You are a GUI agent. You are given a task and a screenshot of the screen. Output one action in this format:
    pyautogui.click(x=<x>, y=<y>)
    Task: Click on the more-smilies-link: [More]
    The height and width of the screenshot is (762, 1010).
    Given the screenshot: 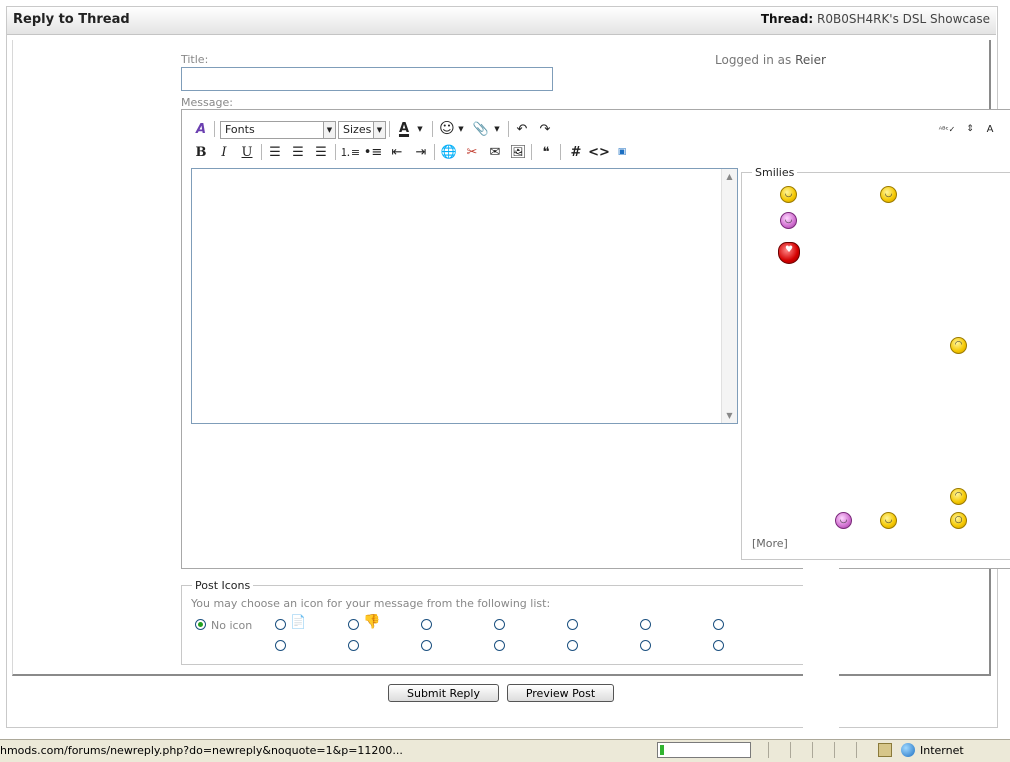 What is the action you would take?
    pyautogui.click(x=770, y=543)
    